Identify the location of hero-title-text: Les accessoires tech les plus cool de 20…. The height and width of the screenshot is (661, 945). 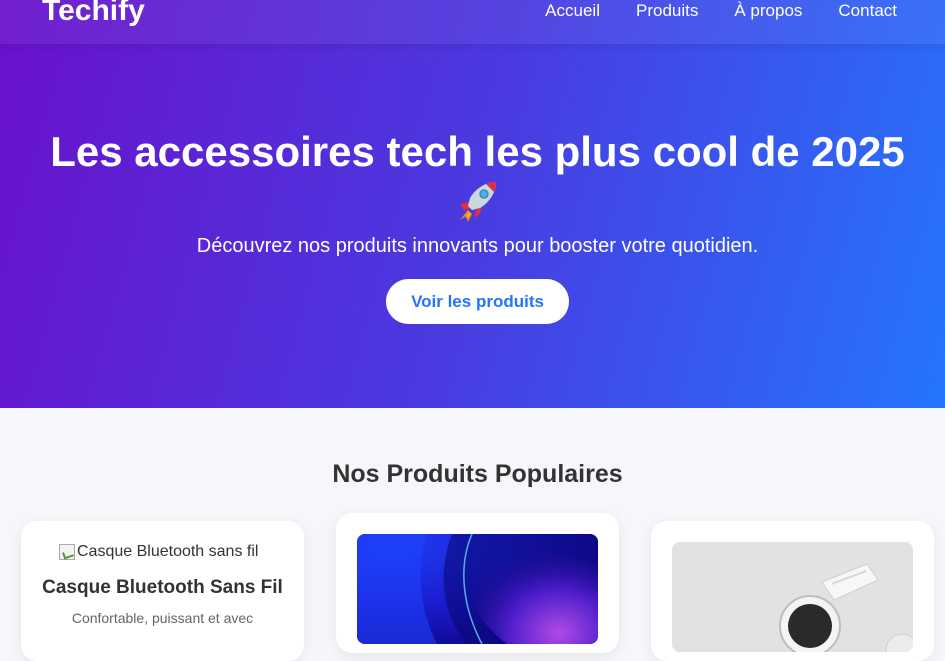
(477, 151).